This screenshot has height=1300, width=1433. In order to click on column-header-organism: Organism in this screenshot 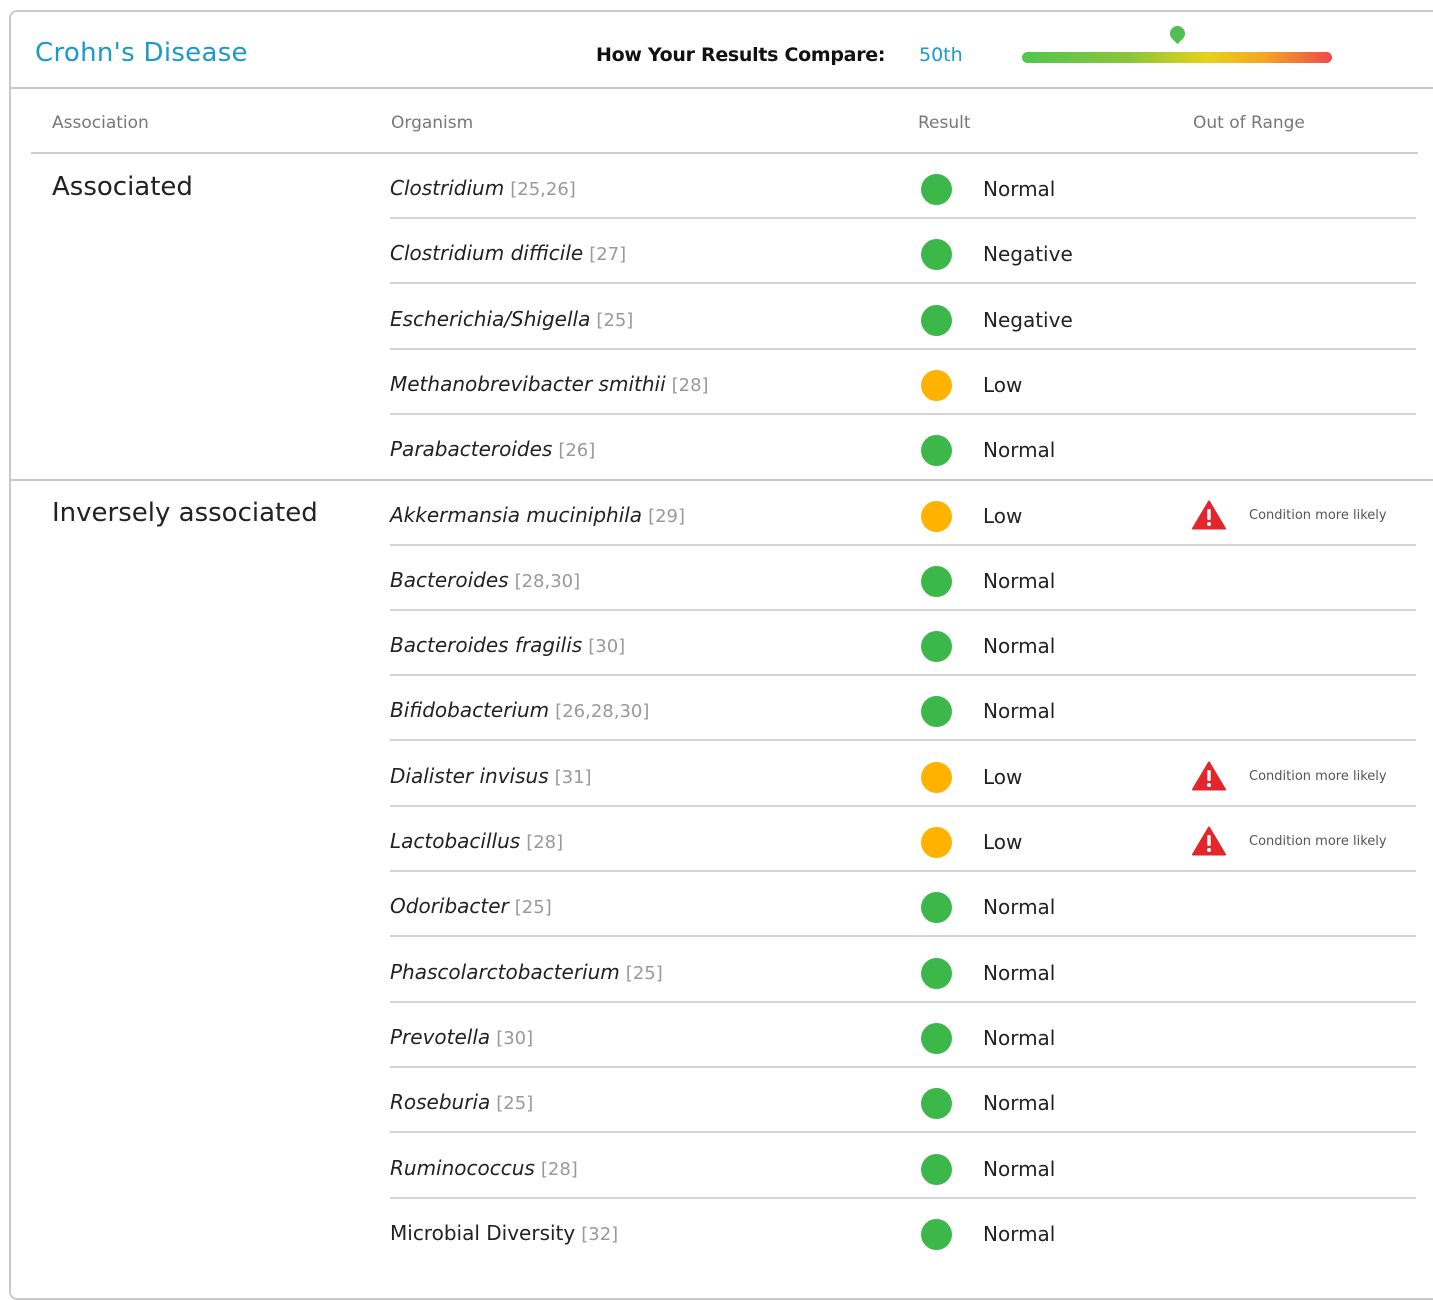, I will do `click(432, 123)`.